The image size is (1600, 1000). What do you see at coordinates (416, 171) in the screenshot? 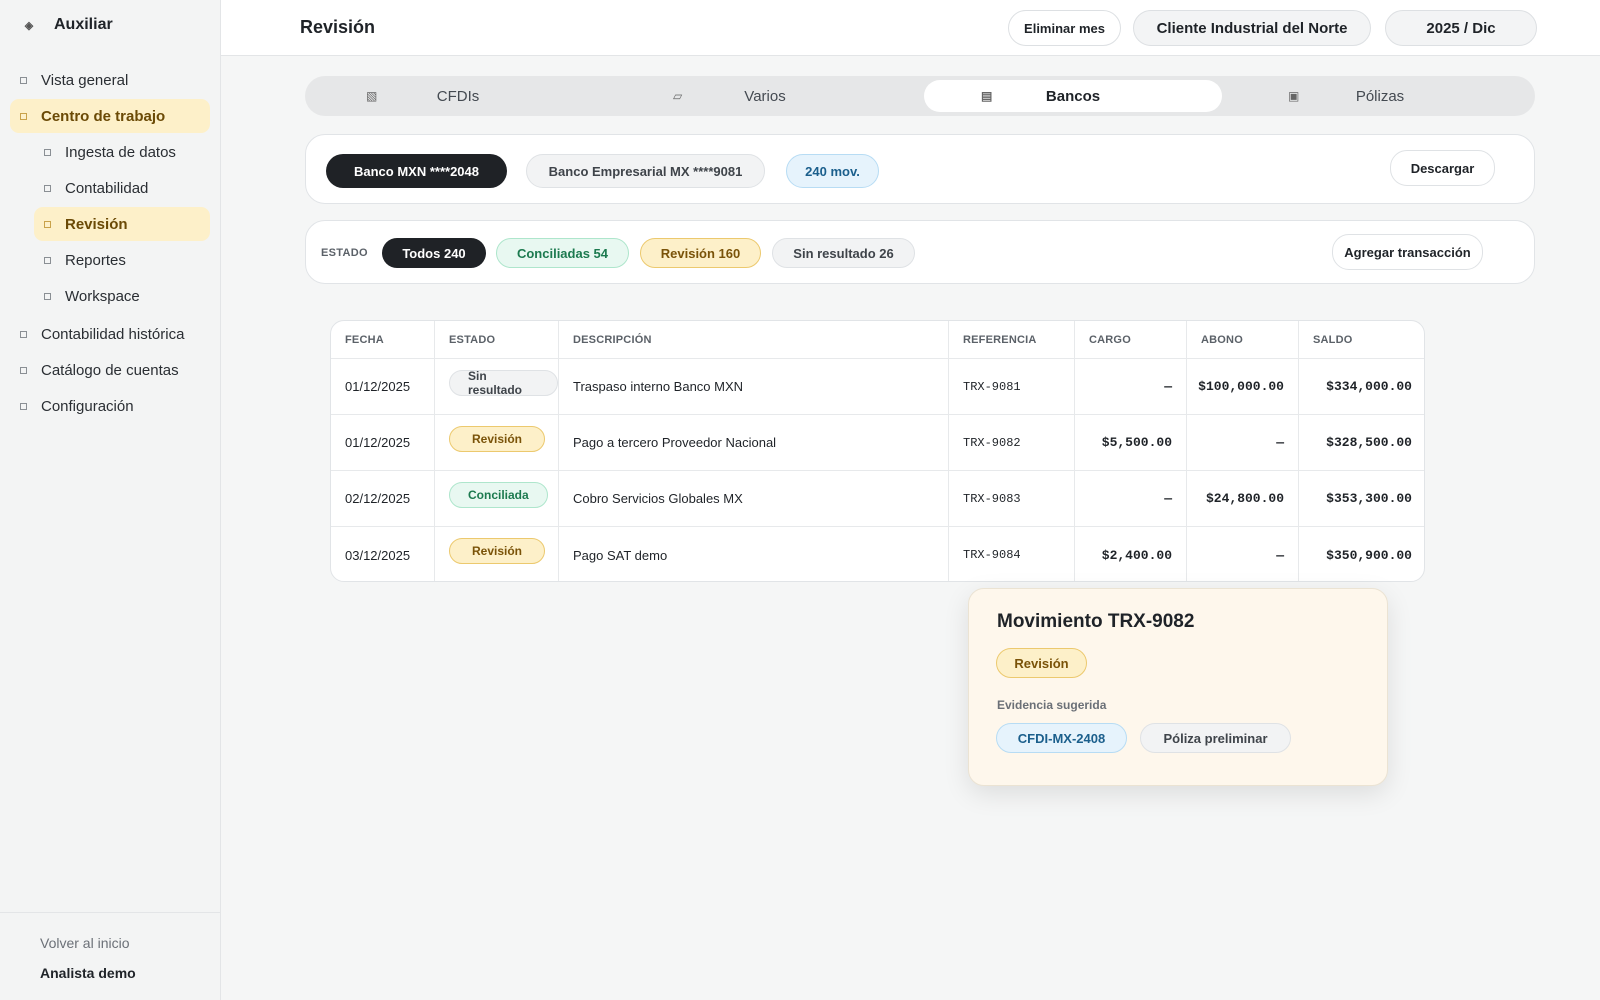
I see `account-pill-mxn: Banco MXN ****2048` at bounding box center [416, 171].